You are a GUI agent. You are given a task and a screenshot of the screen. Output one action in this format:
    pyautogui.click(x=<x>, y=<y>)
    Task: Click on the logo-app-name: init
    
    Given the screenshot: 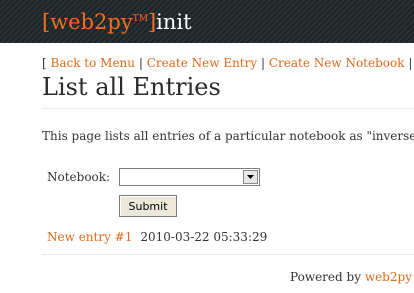 What is the action you would take?
    pyautogui.click(x=174, y=22)
    